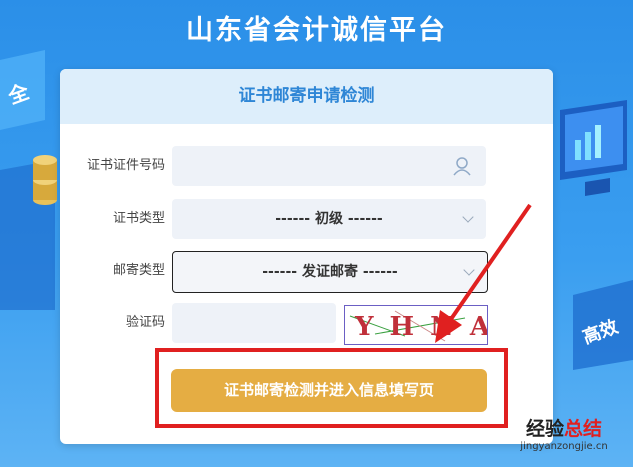 The height and width of the screenshot is (467, 633). I want to click on watermark-text-black: 经验, so click(544, 429).